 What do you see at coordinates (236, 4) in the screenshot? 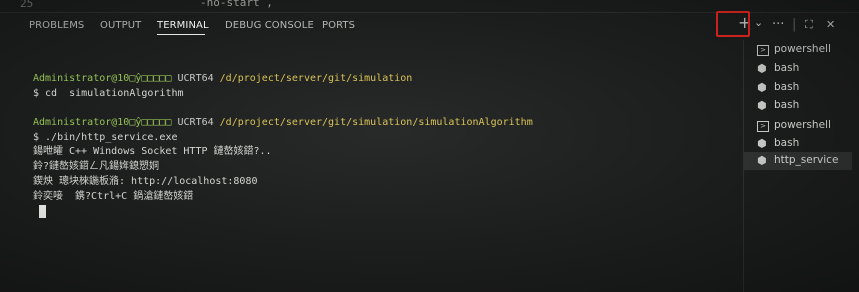
I see `code-fragment: -no-start ,` at bounding box center [236, 4].